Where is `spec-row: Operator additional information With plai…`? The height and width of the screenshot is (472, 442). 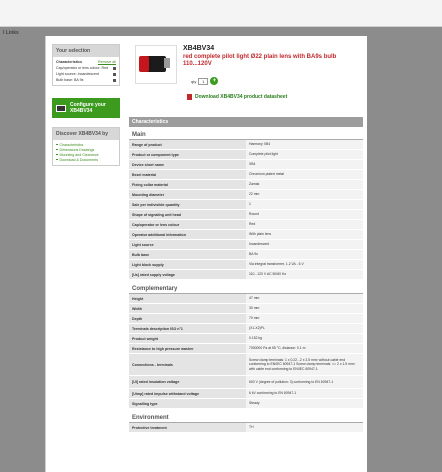
spec-row: Operator additional information With plai… is located at coordinates (246, 235).